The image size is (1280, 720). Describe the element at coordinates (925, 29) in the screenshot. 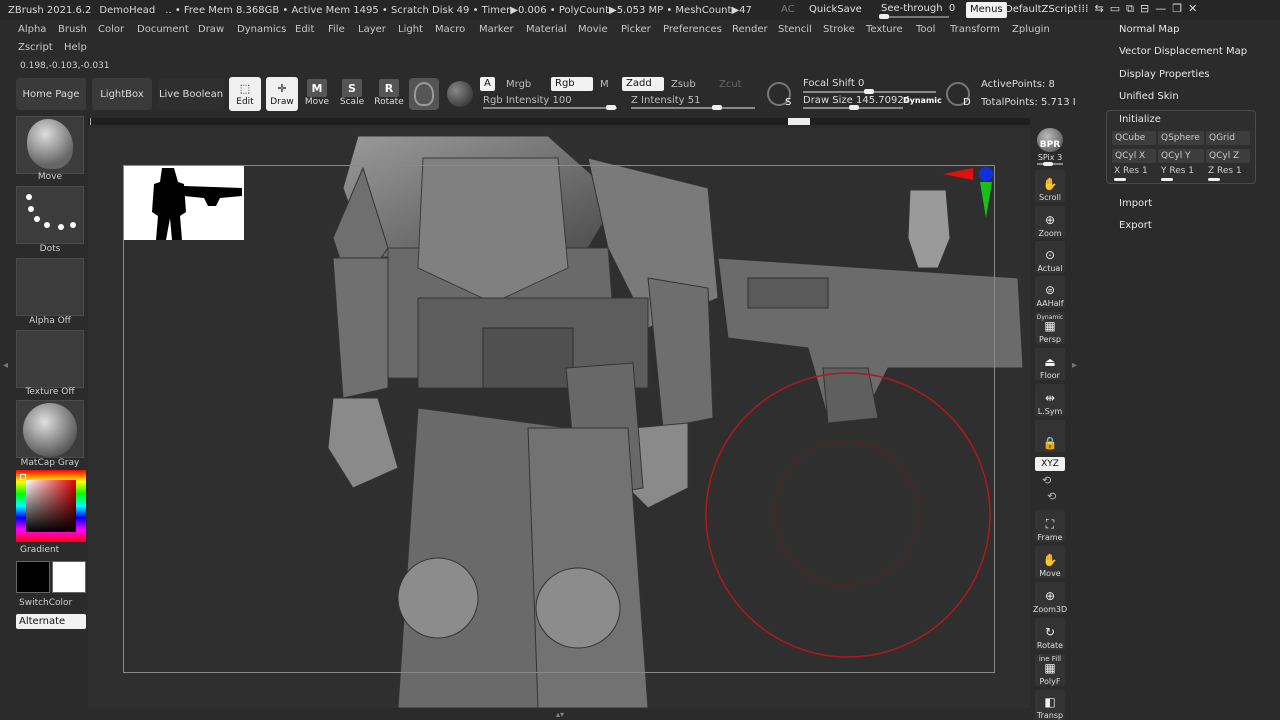

I see `menu-tool: Tool` at that location.